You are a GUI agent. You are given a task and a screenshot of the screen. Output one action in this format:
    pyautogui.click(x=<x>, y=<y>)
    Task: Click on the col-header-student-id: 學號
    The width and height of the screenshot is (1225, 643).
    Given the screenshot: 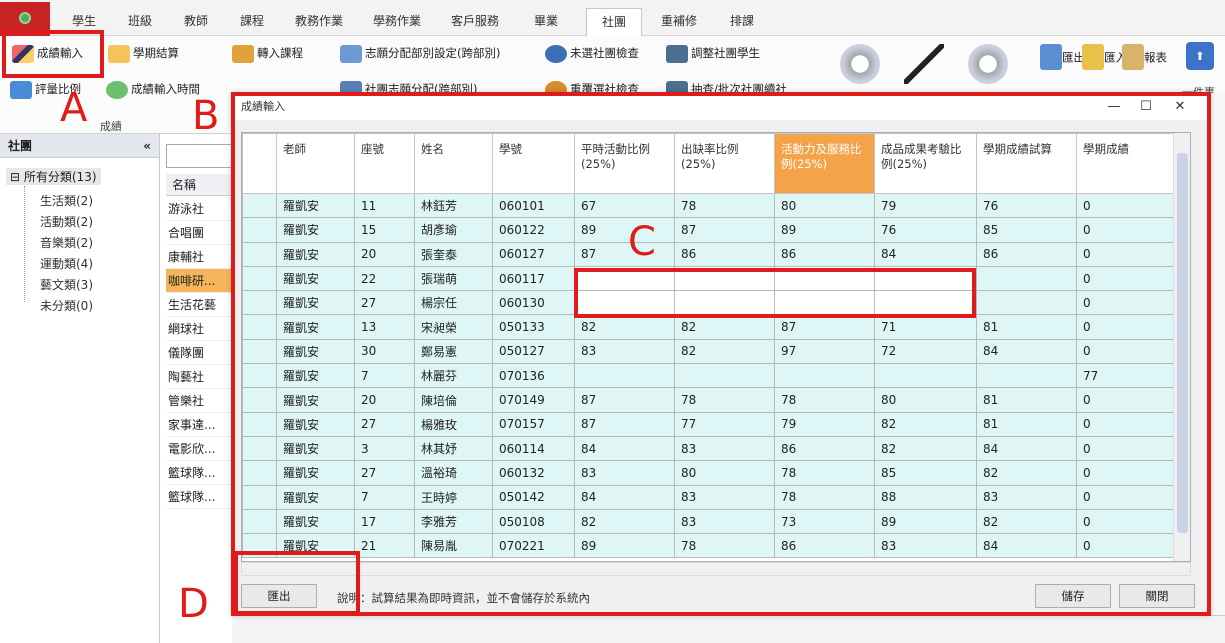 What is the action you would take?
    pyautogui.click(x=533, y=163)
    